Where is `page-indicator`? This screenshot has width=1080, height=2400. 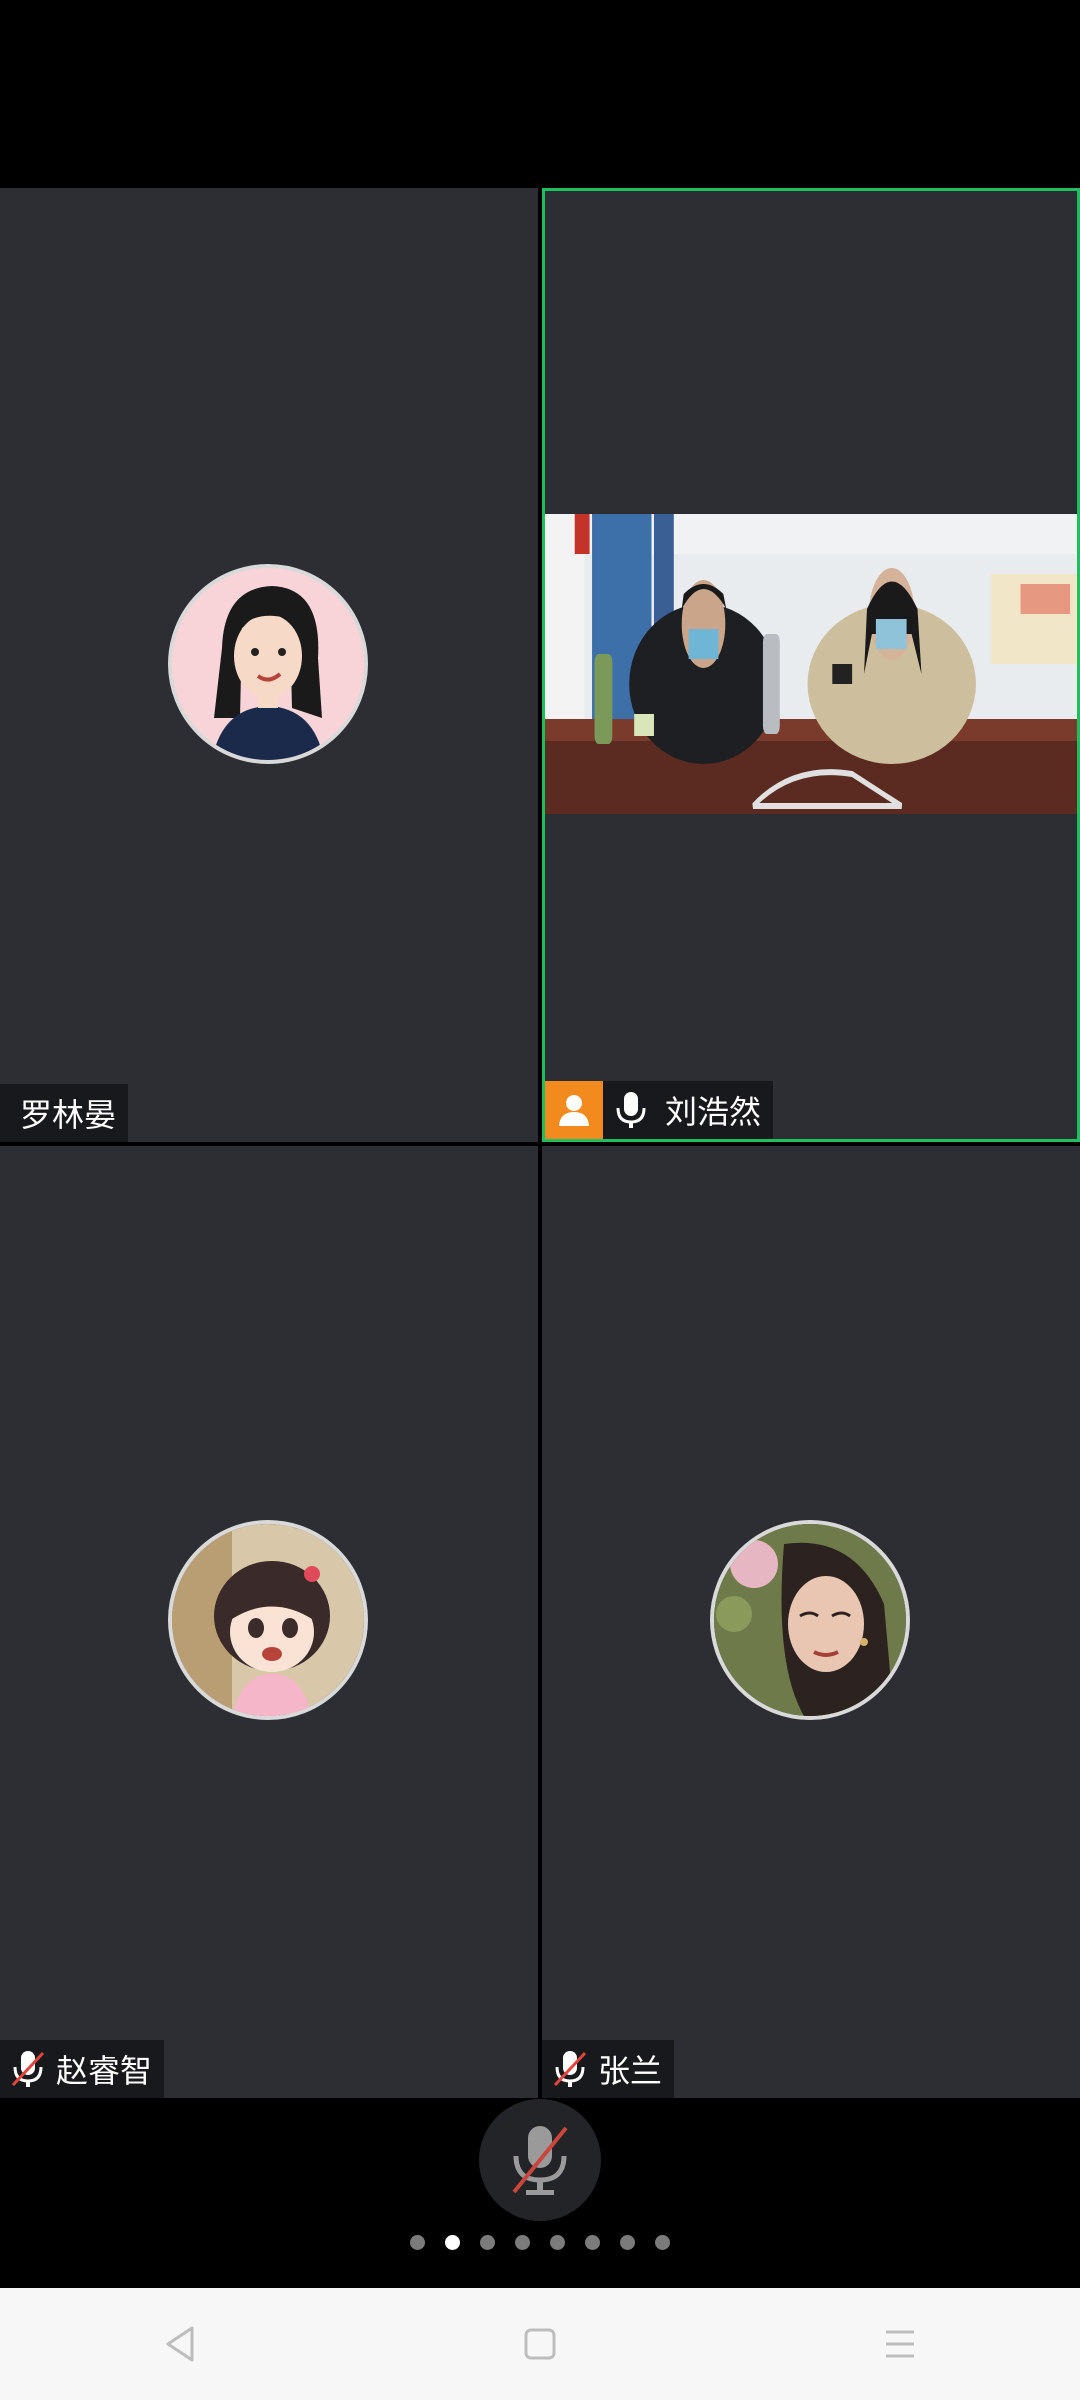
page-indicator is located at coordinates (540, 2242).